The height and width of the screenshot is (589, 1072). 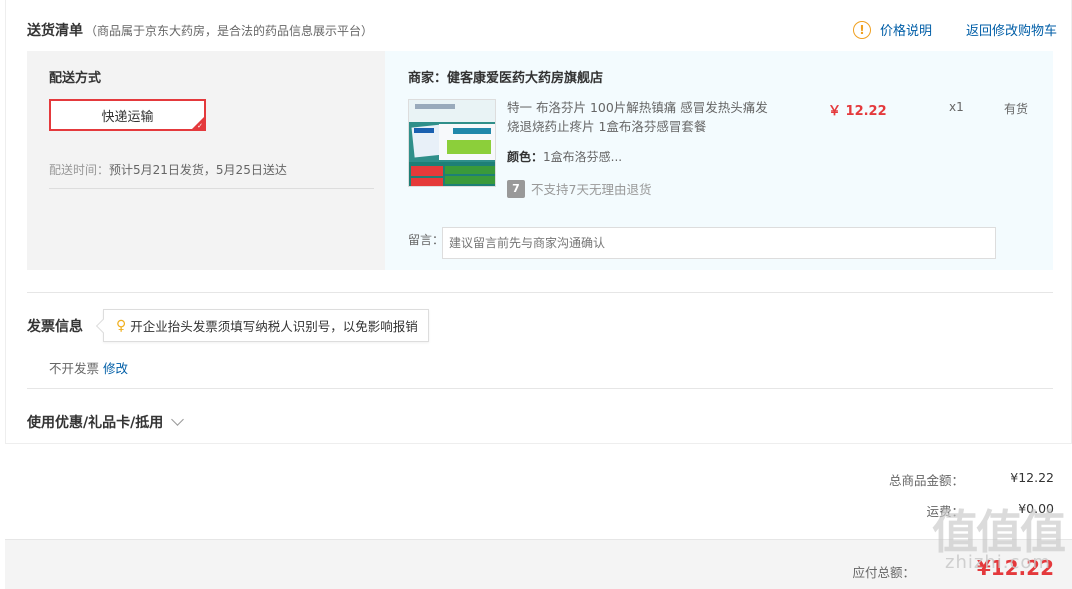 I want to click on payable-label: 应付总额：, so click(x=883, y=572).